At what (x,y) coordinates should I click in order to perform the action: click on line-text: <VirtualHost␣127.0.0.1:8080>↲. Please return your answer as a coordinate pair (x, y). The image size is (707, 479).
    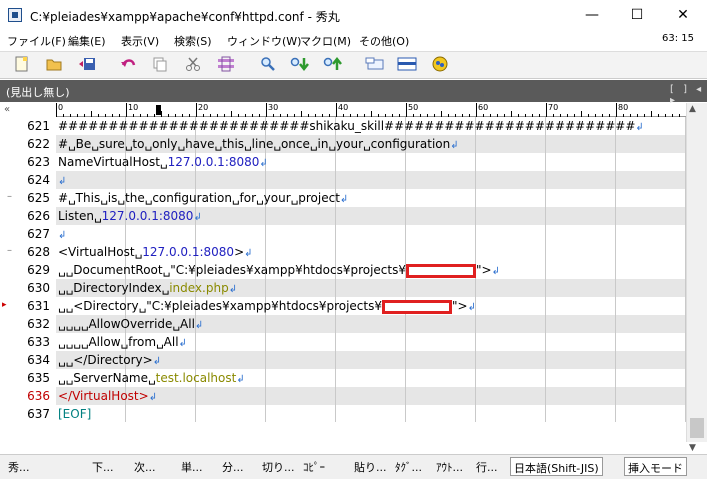
    Looking at the image, I should click on (155, 252).